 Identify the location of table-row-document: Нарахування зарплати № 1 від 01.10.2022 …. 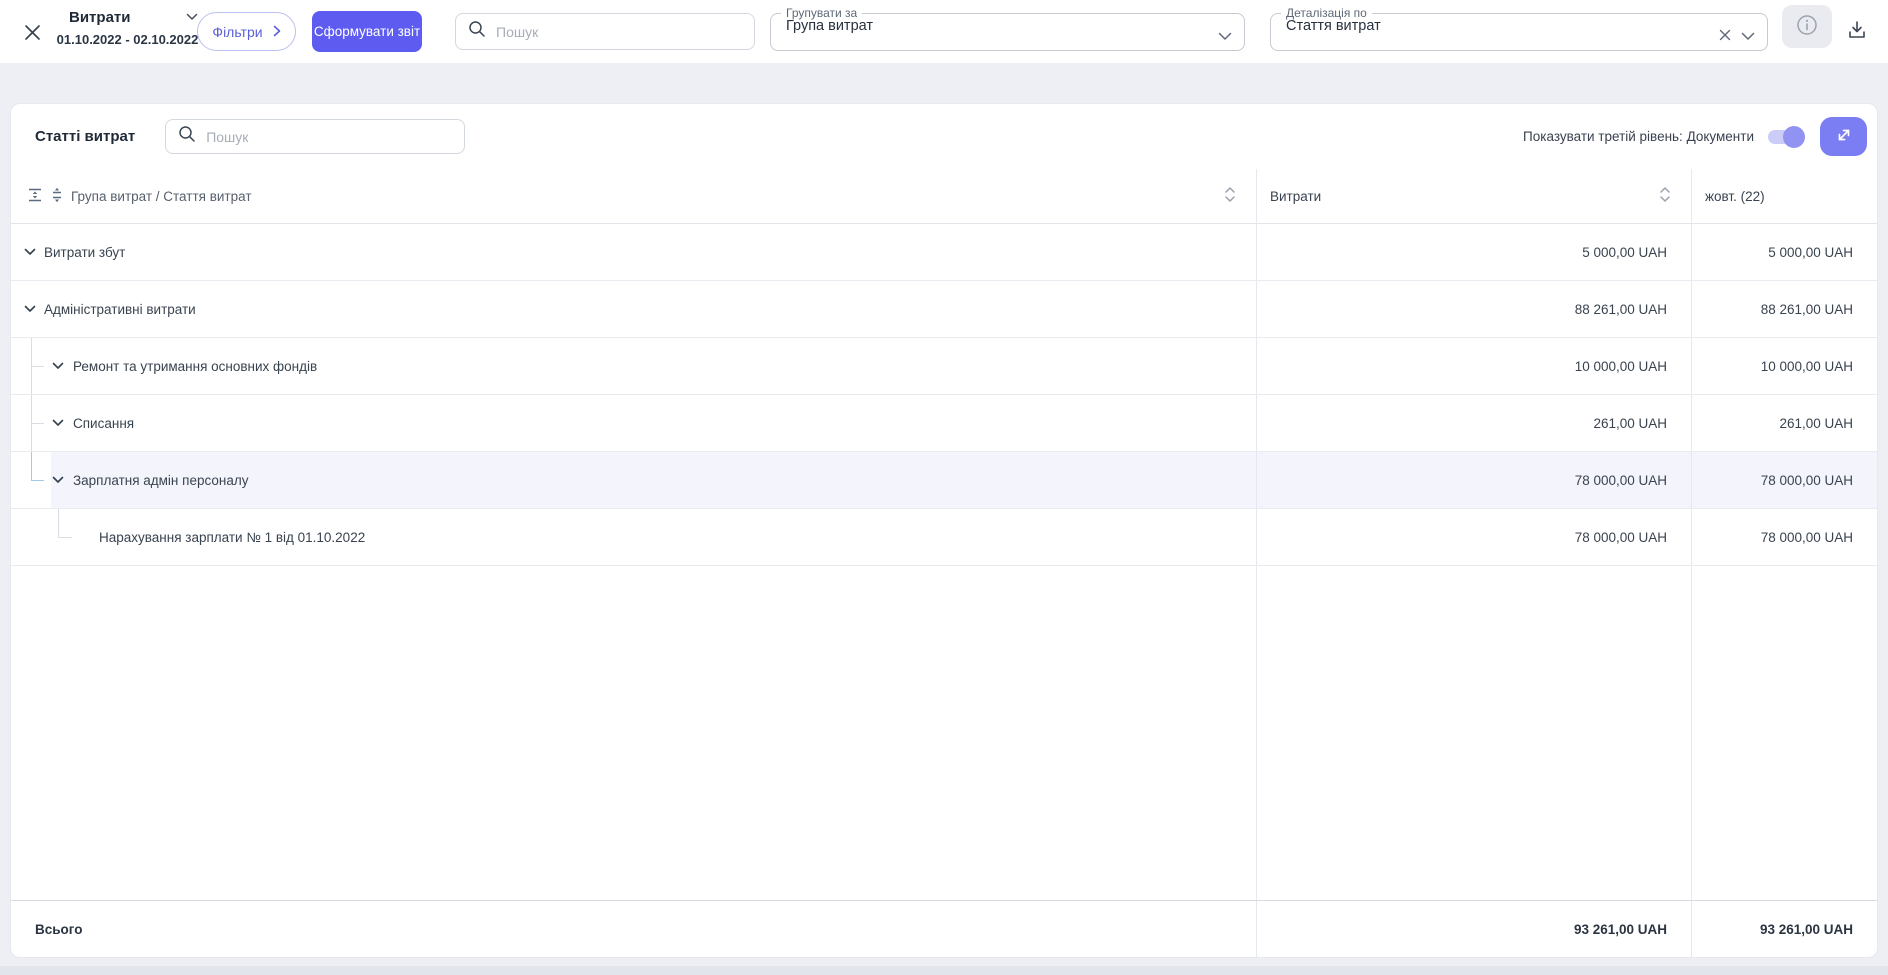
(944, 537).